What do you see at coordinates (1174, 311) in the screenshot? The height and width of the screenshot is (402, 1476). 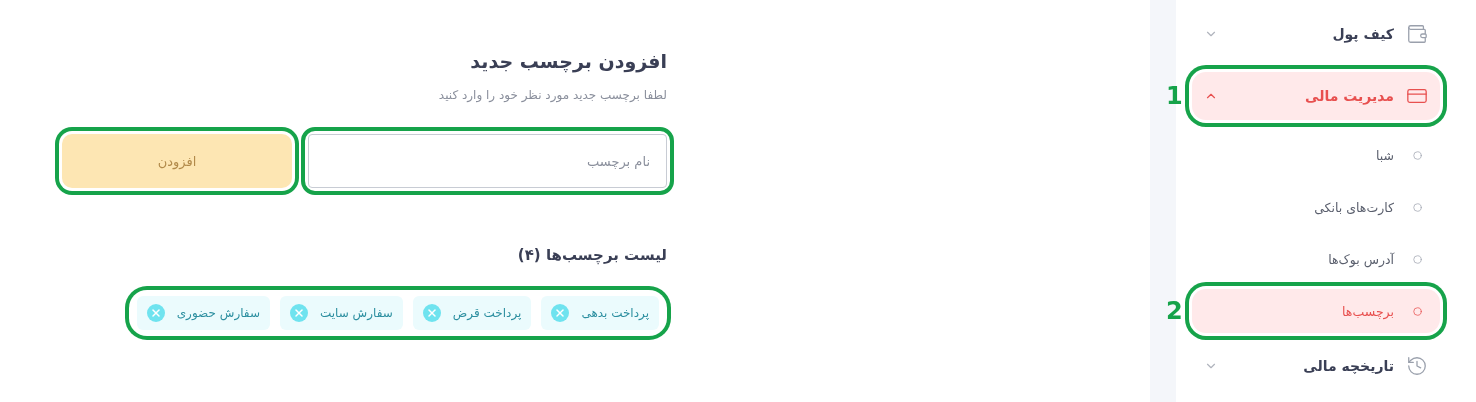 I see `step-number: 2` at bounding box center [1174, 311].